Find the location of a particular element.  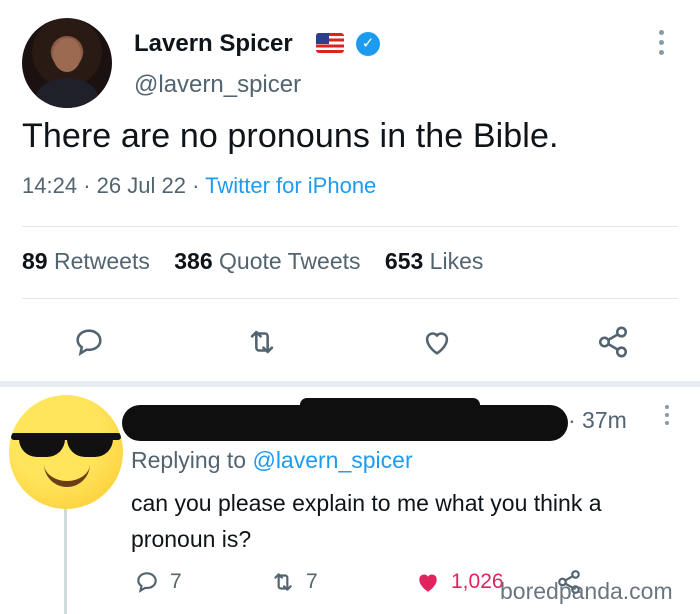

sunglasses-emoji-avatar is located at coordinates (66, 452).